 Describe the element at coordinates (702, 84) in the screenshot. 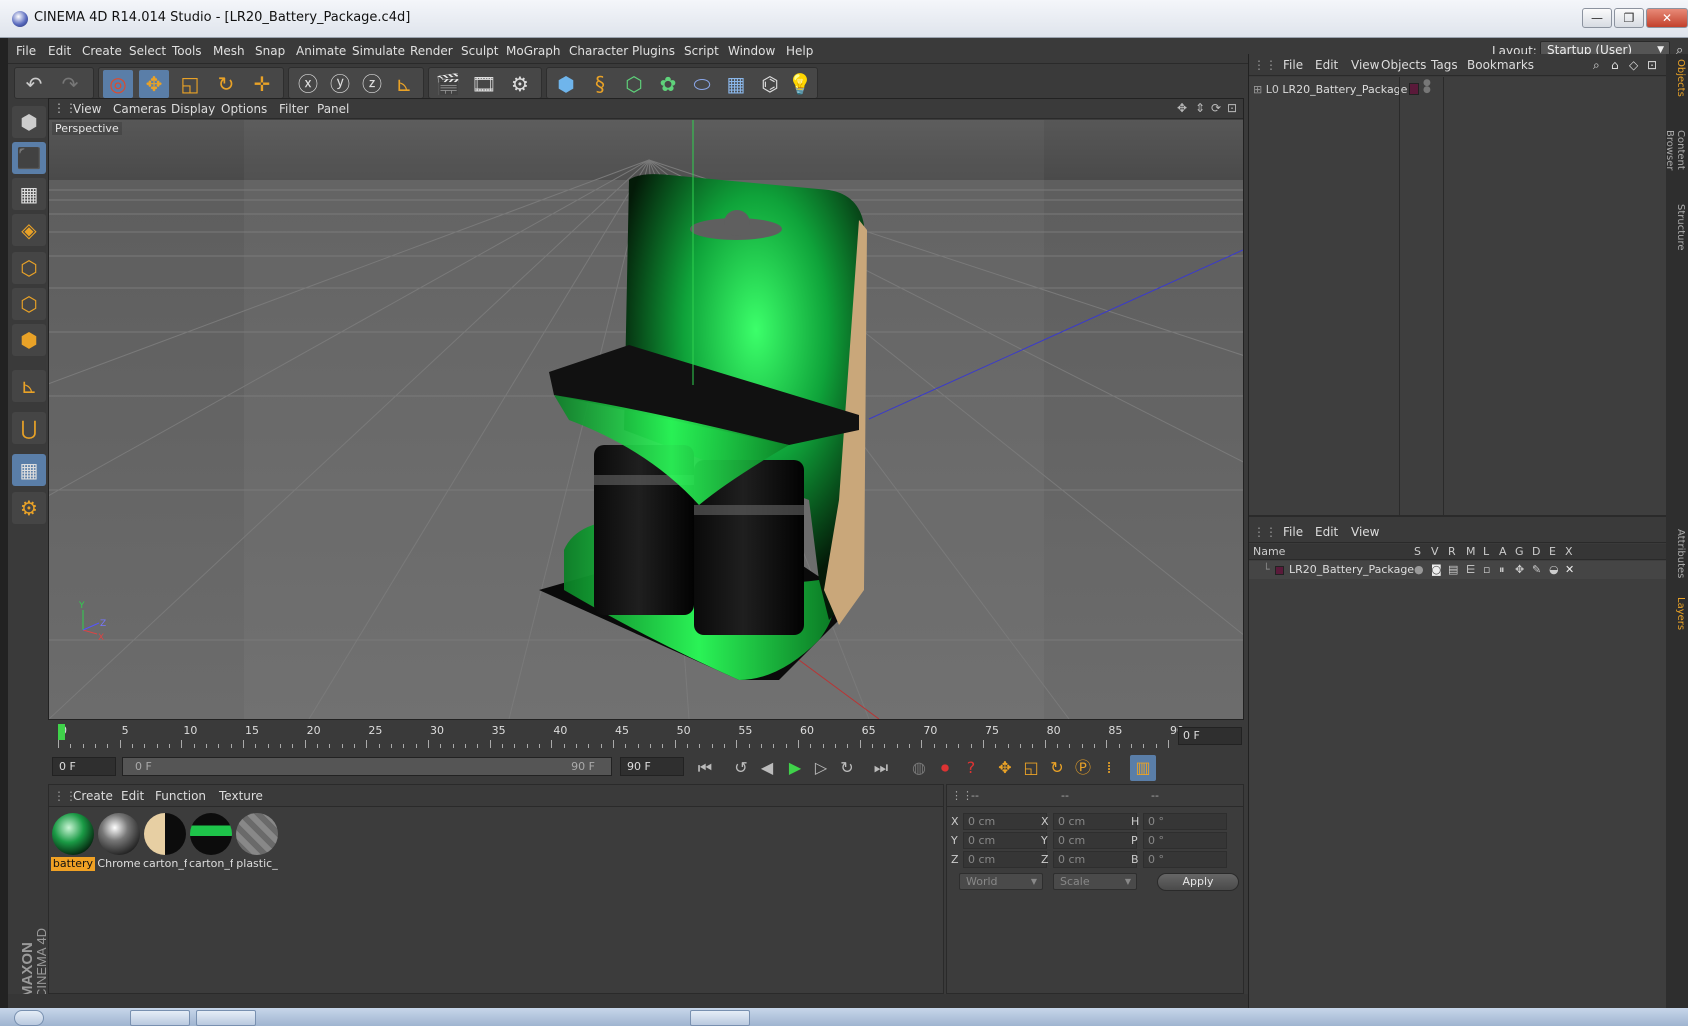

I see `deformer-icon: ⬭` at that location.